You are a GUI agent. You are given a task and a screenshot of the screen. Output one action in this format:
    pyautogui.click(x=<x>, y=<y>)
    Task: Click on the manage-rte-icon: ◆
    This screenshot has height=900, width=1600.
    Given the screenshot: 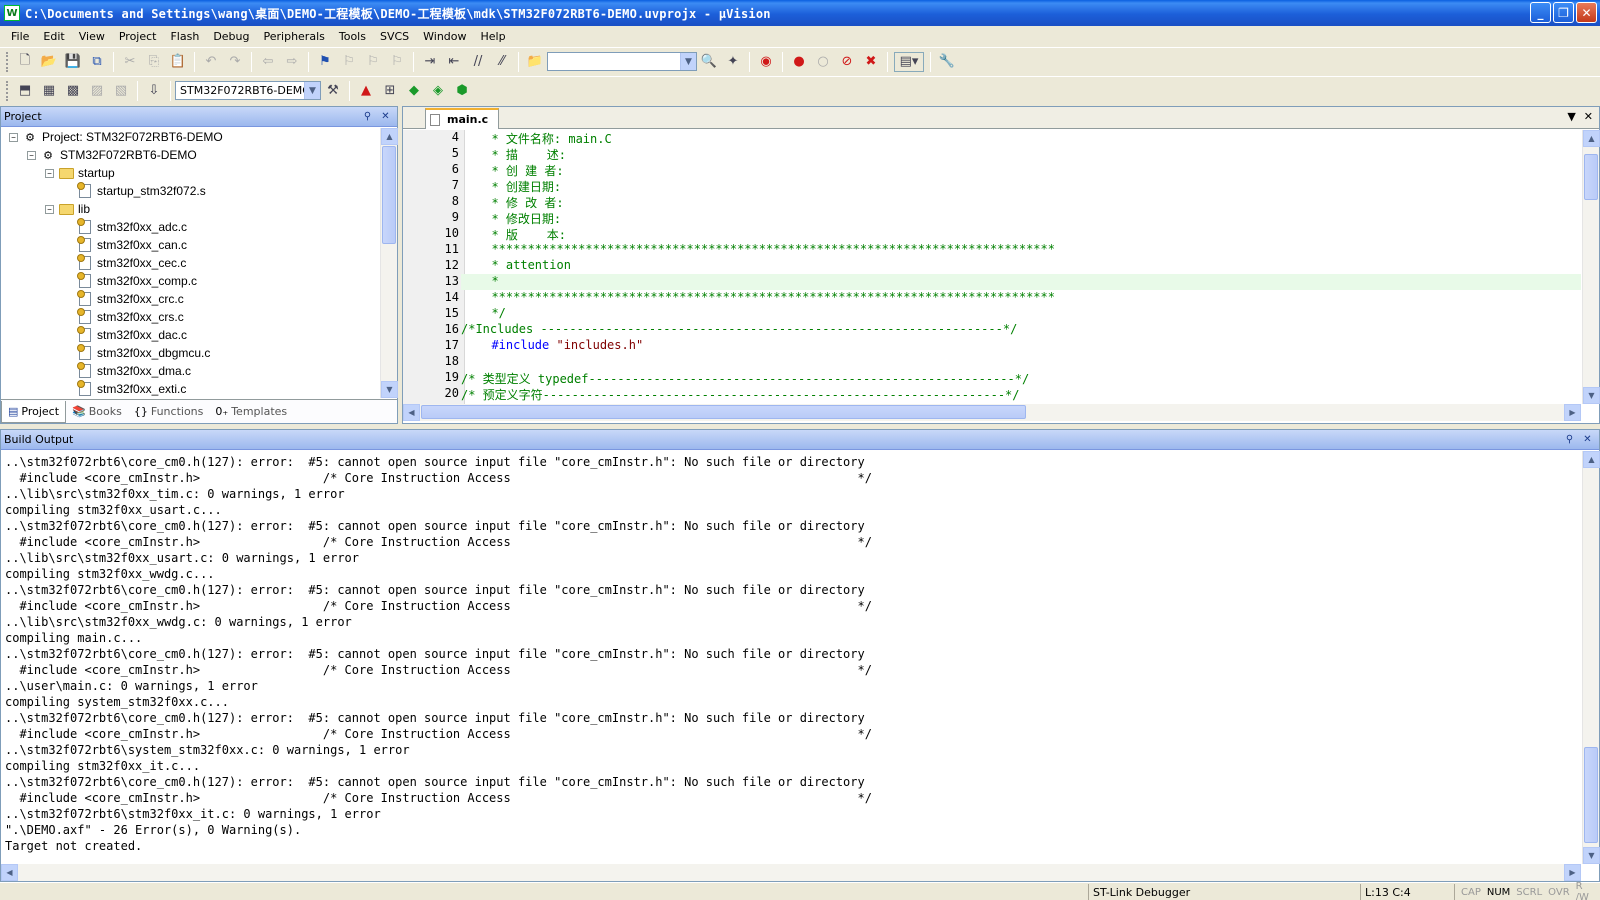 What is the action you would take?
    pyautogui.click(x=414, y=91)
    